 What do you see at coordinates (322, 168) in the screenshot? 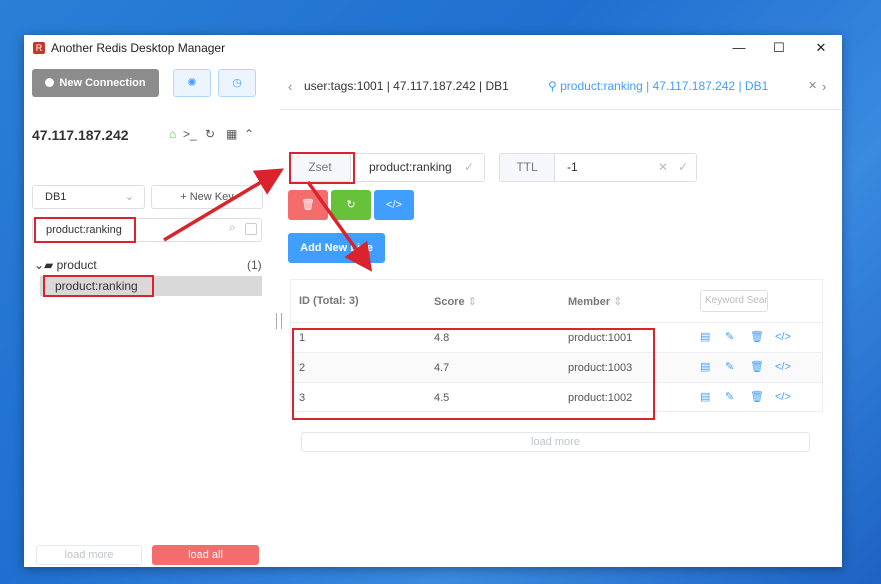
I see `type-highlight-box` at bounding box center [322, 168].